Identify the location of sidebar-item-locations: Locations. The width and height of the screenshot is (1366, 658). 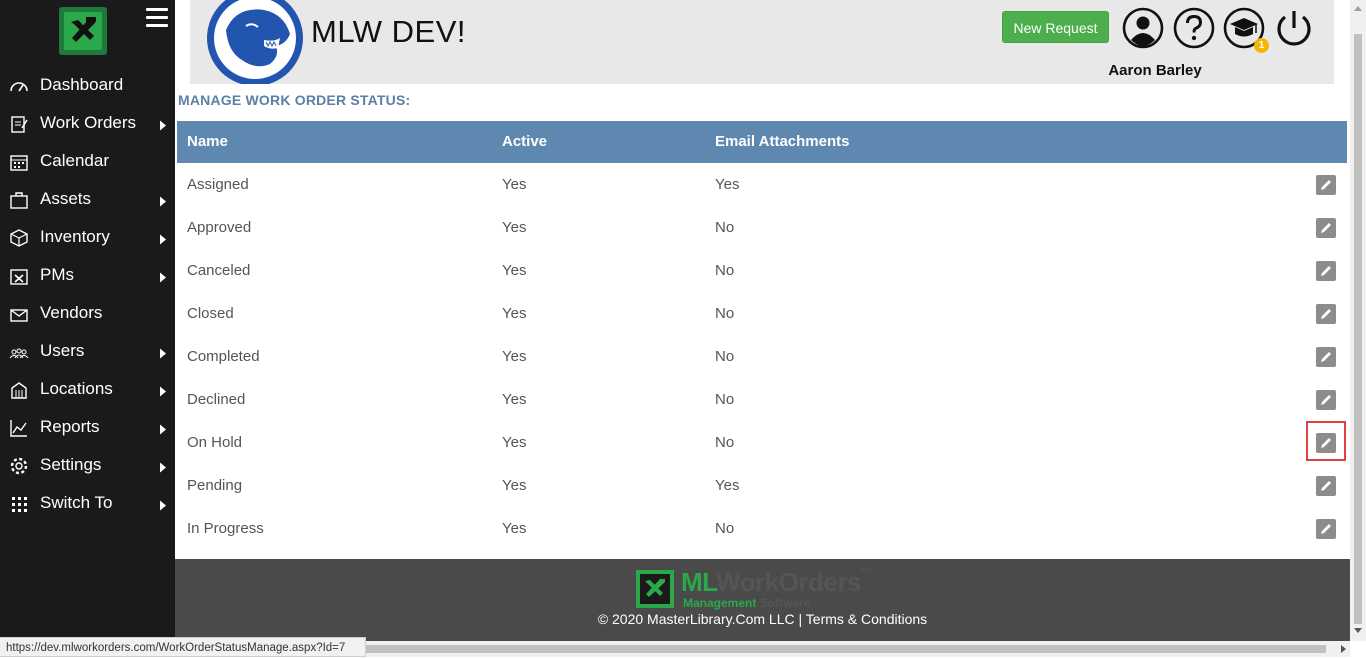
(87, 390).